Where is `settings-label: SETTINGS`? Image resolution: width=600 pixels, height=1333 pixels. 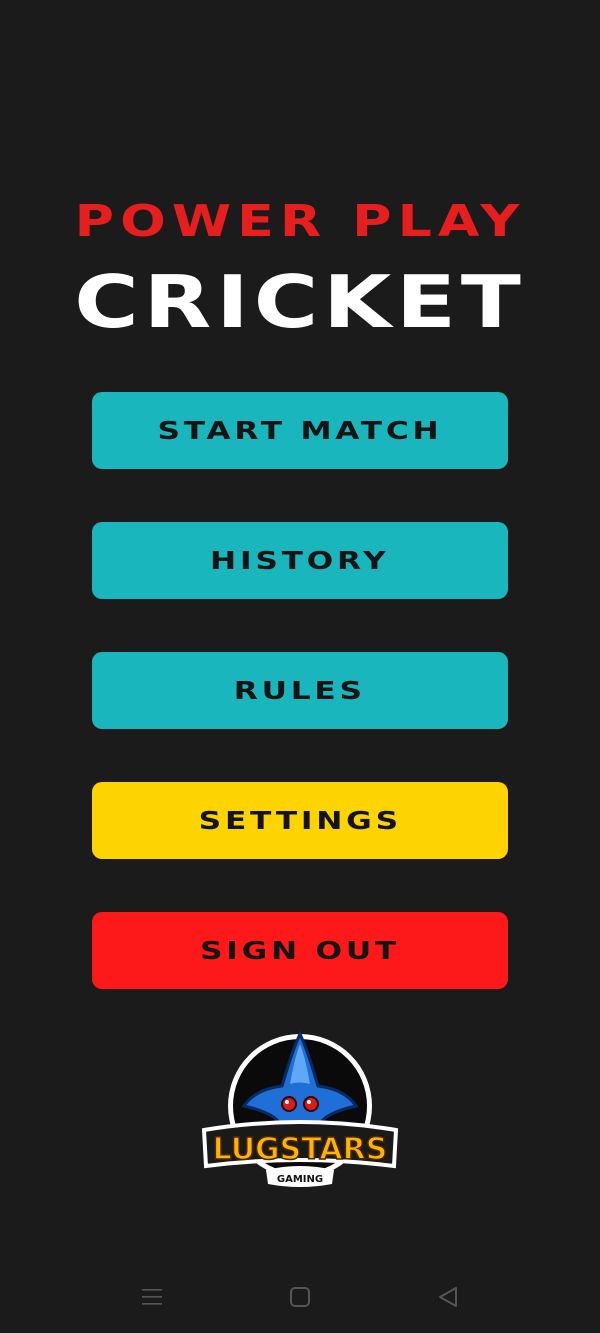
settings-label: SETTINGS is located at coordinates (300, 820).